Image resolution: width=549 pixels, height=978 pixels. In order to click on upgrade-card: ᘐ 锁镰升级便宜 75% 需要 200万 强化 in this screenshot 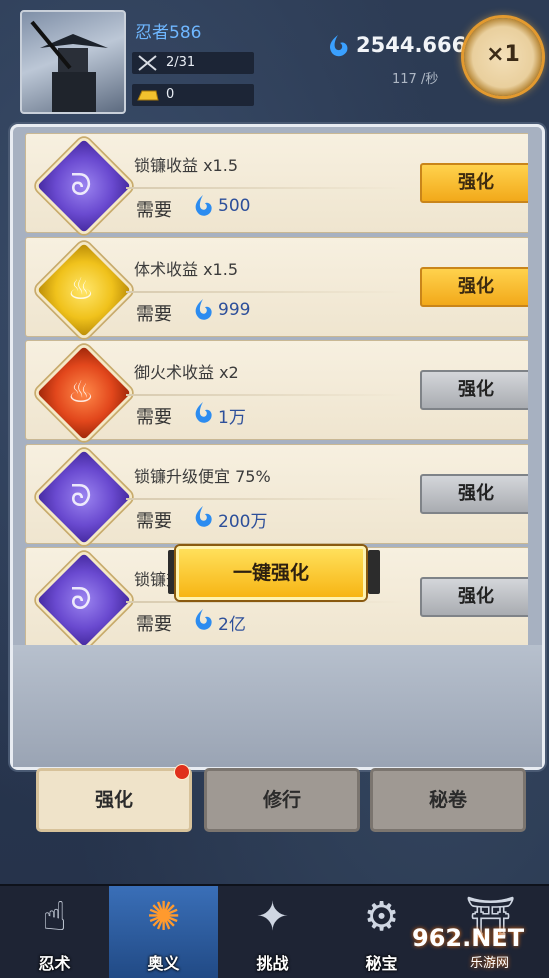, I will do `click(276, 496)`.